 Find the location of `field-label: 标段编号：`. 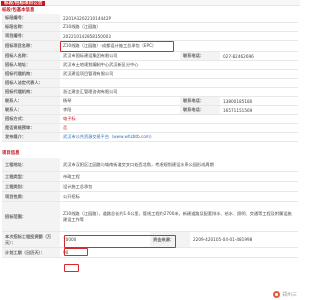

field-label: 标段编号： is located at coordinates (31, 18).